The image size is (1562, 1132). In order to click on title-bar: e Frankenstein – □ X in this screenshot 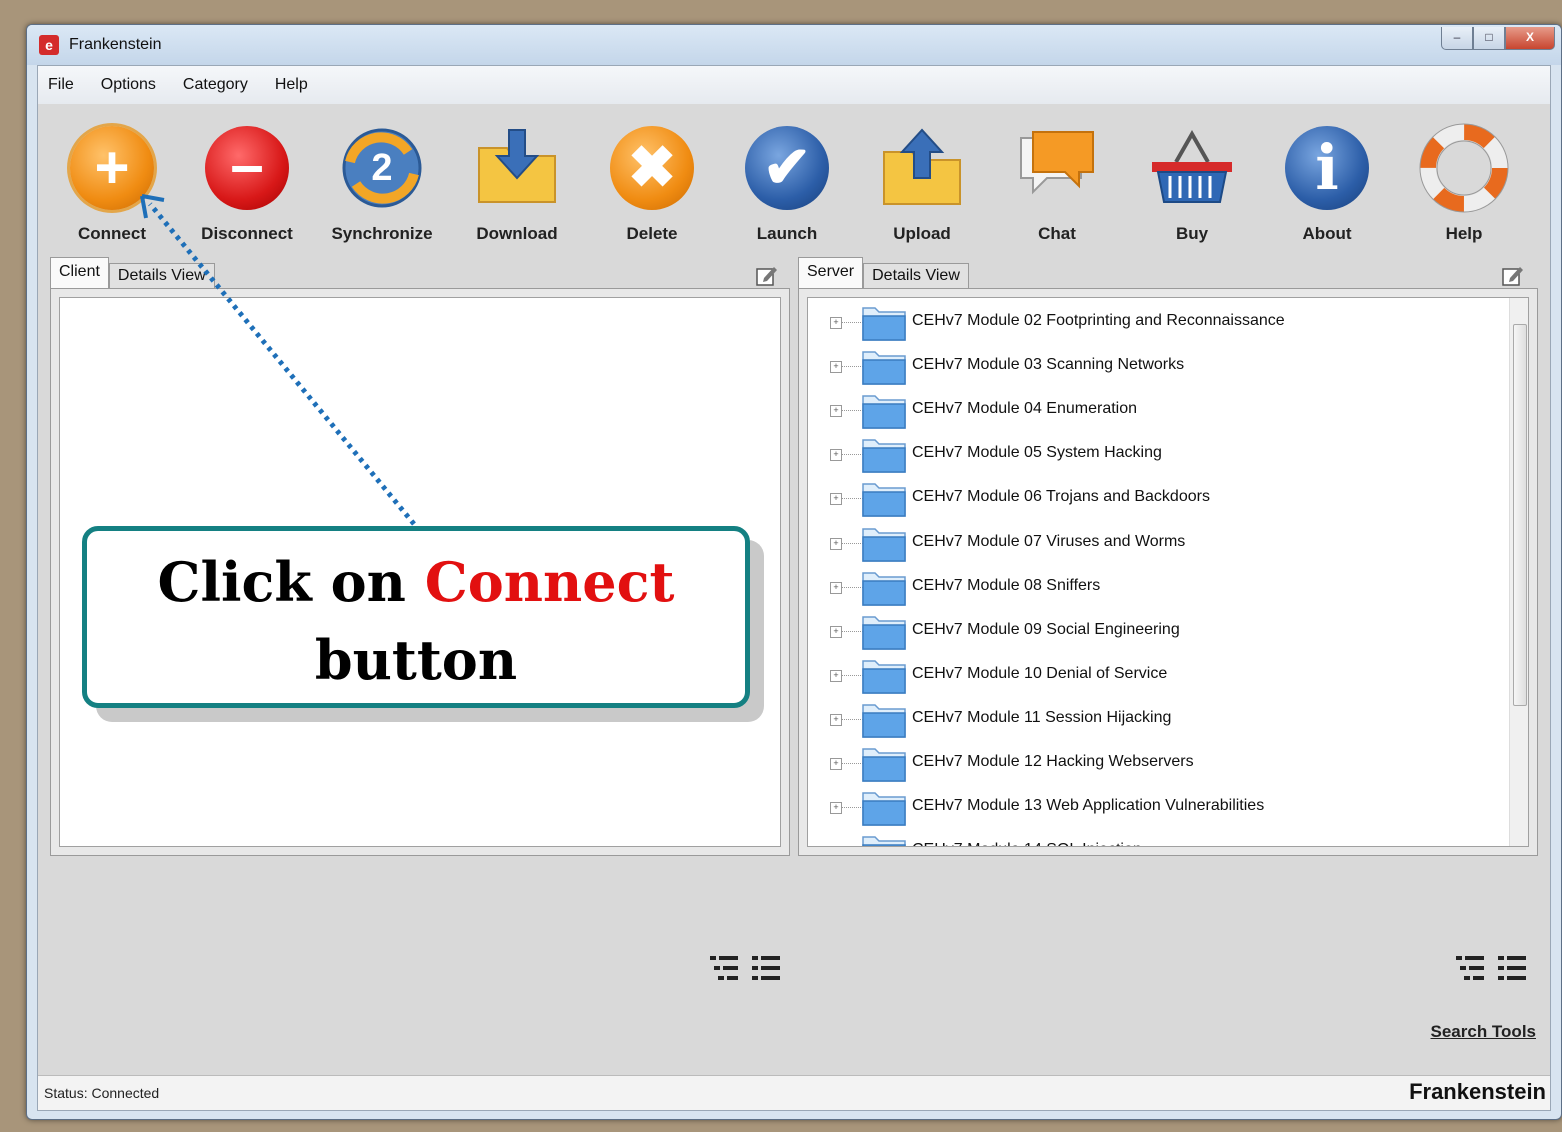, I will do `click(794, 45)`.